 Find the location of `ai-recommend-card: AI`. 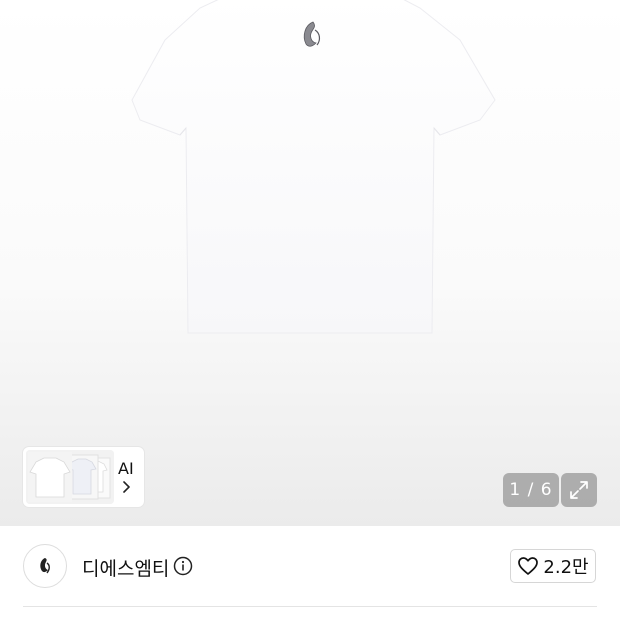

ai-recommend-card: AI is located at coordinates (83, 477).